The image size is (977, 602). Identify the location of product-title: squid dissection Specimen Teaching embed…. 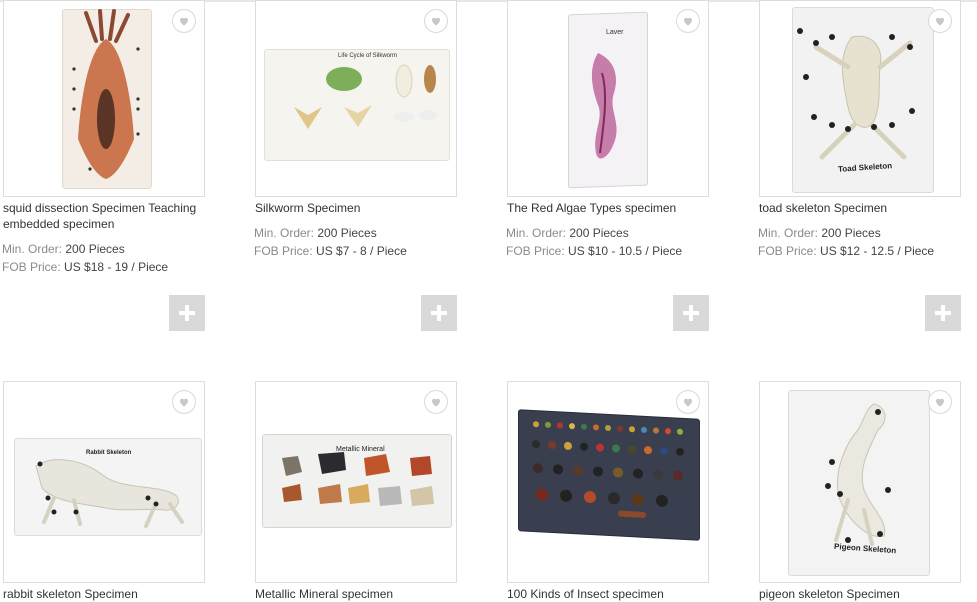
(104, 216).